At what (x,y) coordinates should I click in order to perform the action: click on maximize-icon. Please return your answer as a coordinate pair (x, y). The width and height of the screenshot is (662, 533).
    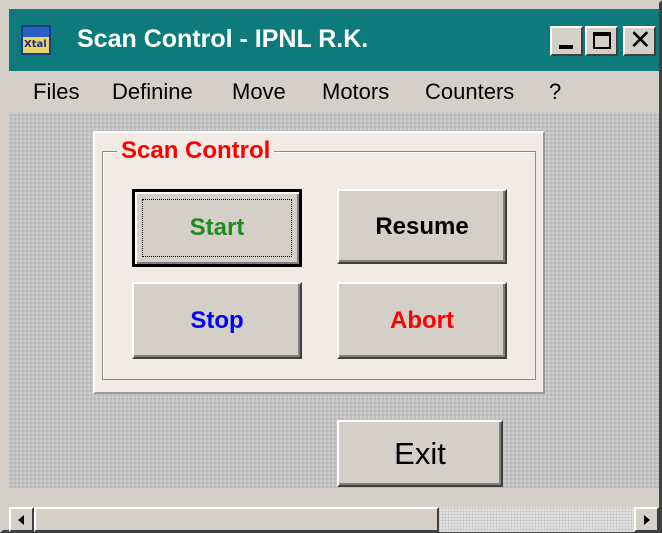
    Looking at the image, I should click on (602, 40).